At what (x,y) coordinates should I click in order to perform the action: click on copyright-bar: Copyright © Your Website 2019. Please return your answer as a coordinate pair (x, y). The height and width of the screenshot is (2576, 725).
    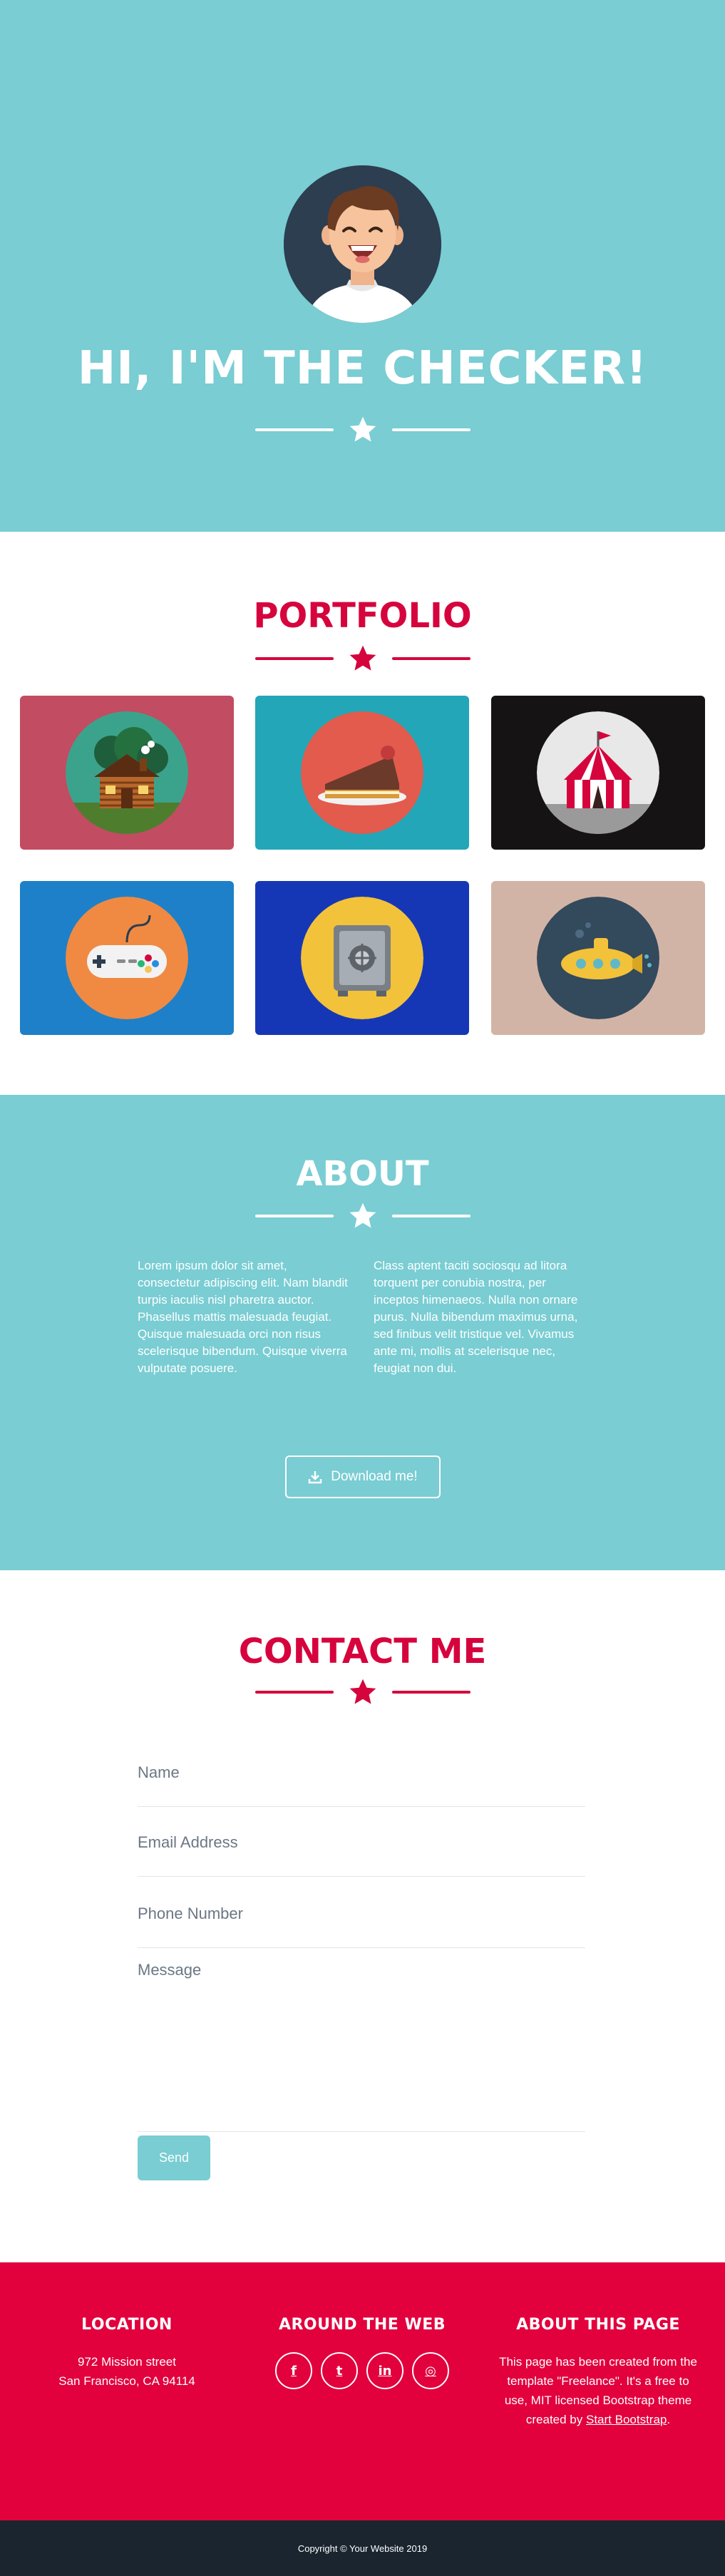
    Looking at the image, I should click on (362, 2548).